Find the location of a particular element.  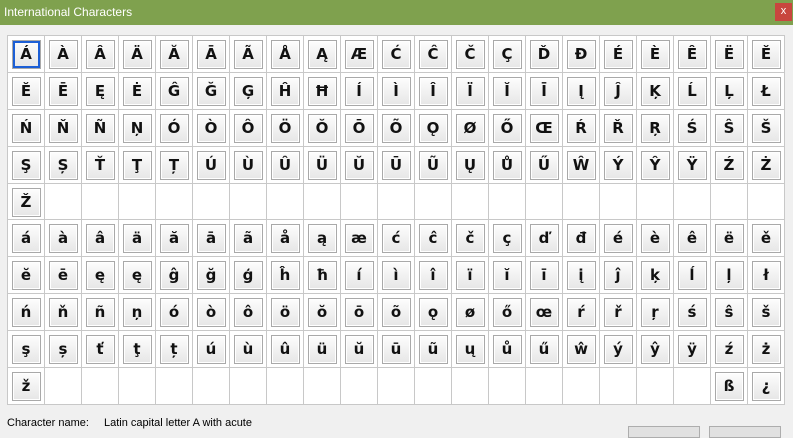

character-key: ¿ is located at coordinates (766, 386).